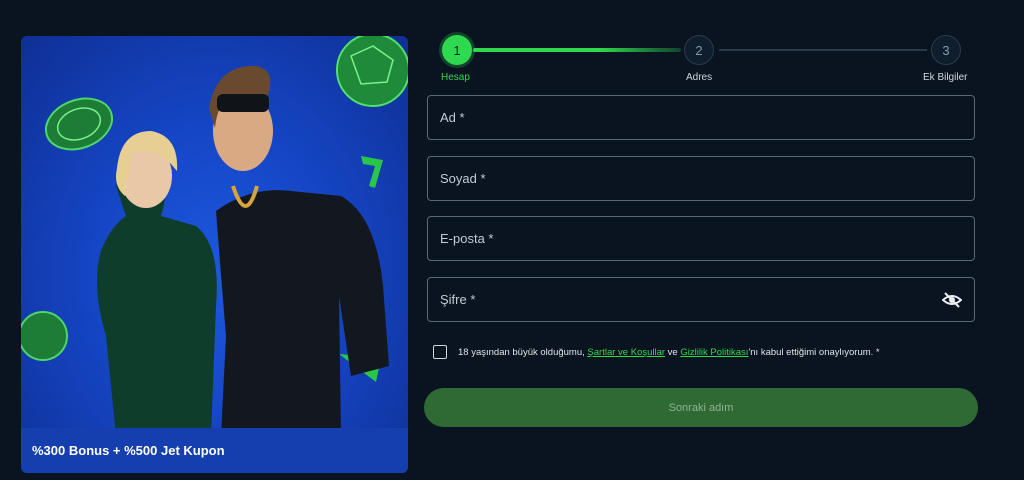 The image size is (1024, 480). Describe the element at coordinates (440, 352) in the screenshot. I see `consent-checkbox` at that location.